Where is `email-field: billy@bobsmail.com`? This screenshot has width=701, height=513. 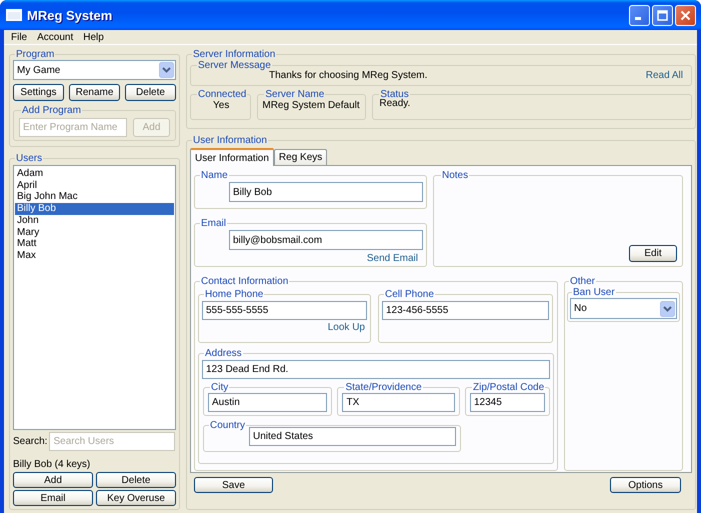
email-field: billy@bobsmail.com is located at coordinates (326, 240).